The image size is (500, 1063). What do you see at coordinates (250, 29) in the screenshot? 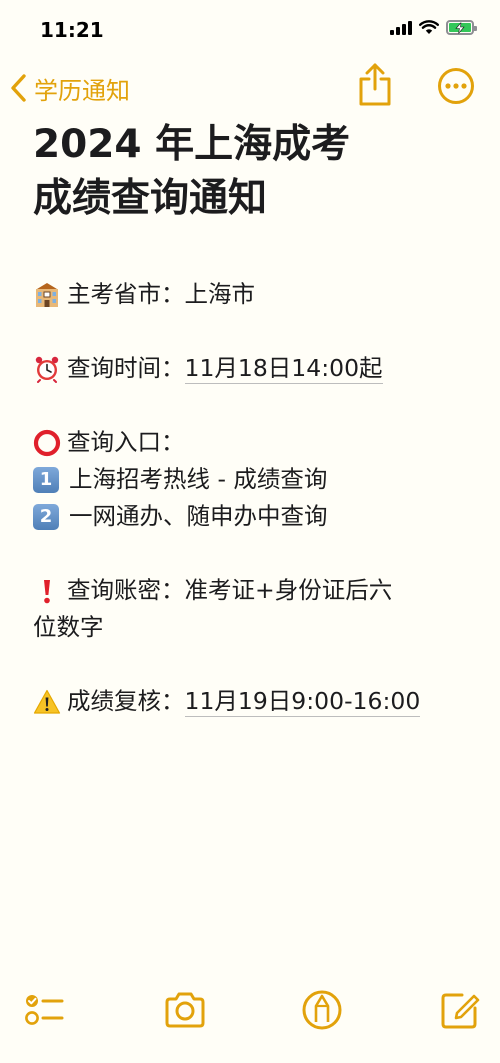
I see `status-bar: 11:21` at bounding box center [250, 29].